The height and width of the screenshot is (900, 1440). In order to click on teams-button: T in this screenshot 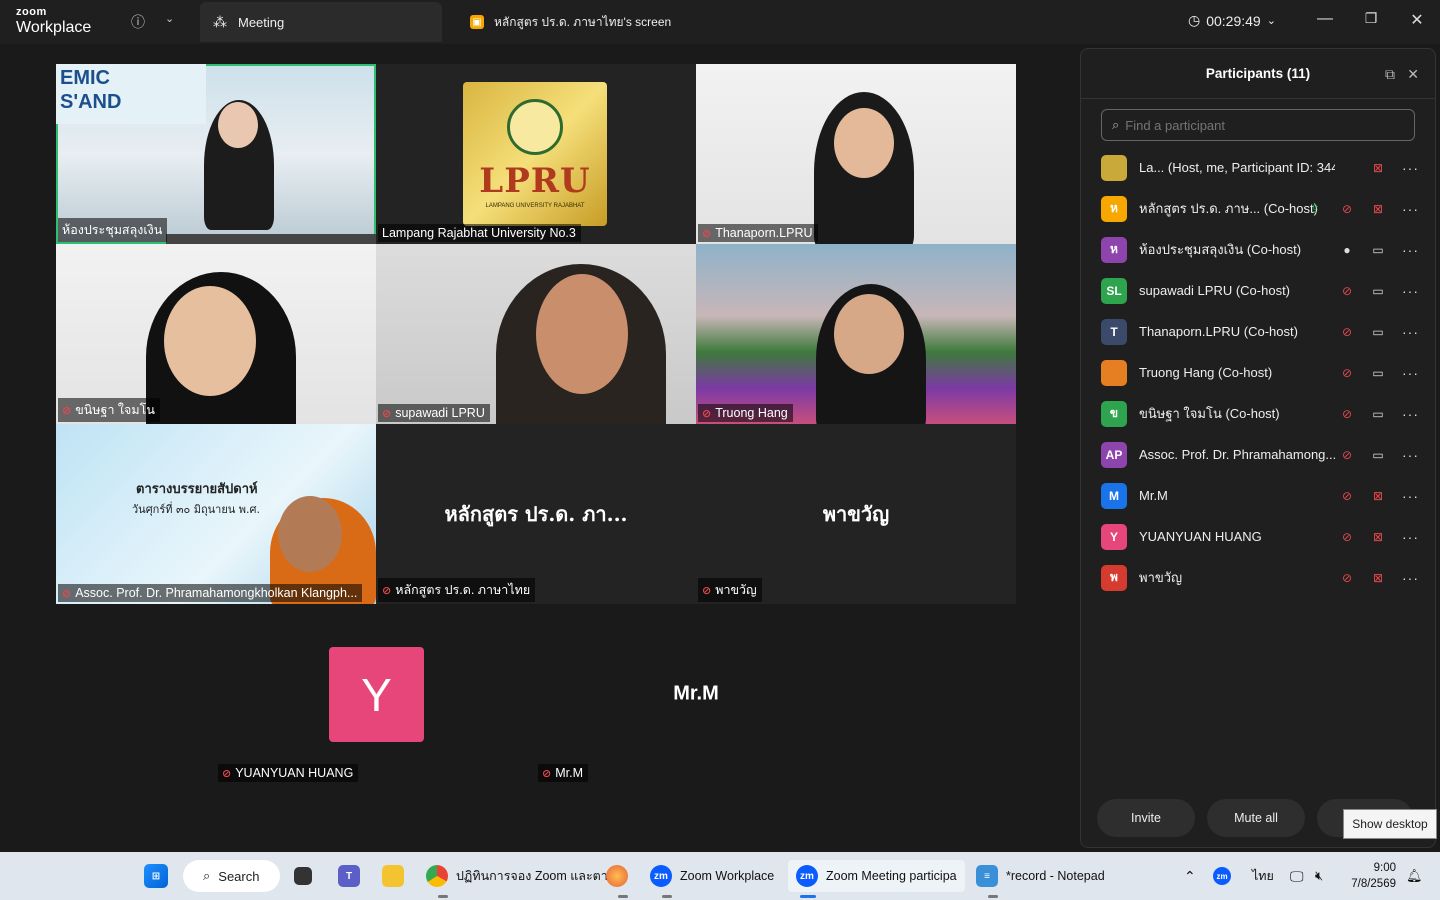, I will do `click(349, 876)`.